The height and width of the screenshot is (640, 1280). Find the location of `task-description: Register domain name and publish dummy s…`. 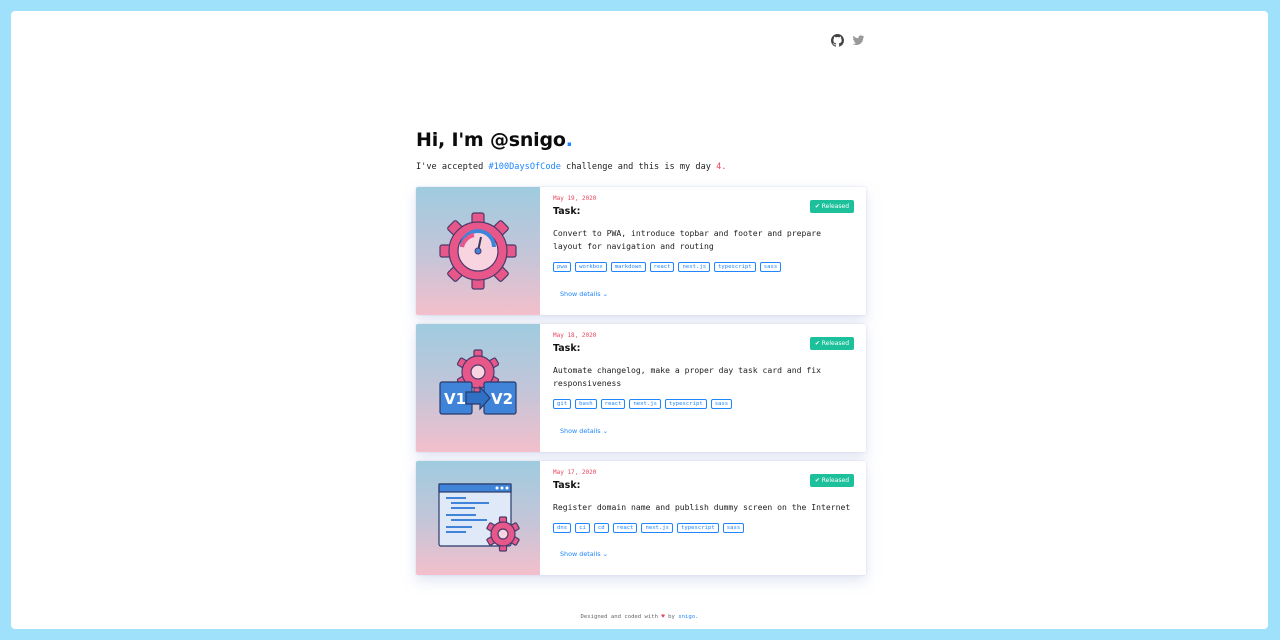

task-description: Register domain name and publish dummy s… is located at coordinates (702, 507).